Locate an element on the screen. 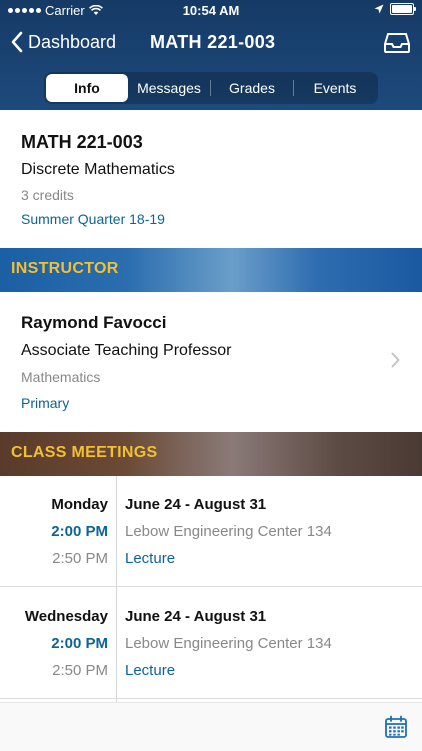 The image size is (422, 751). location-icon is located at coordinates (379, 9).